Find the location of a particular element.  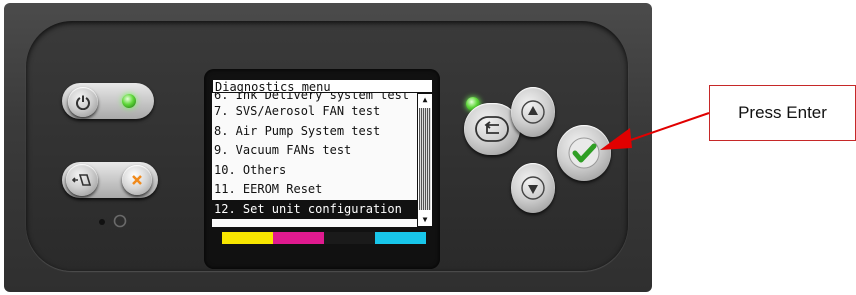

press-enter-callout: Press Enter is located at coordinates (782, 113).